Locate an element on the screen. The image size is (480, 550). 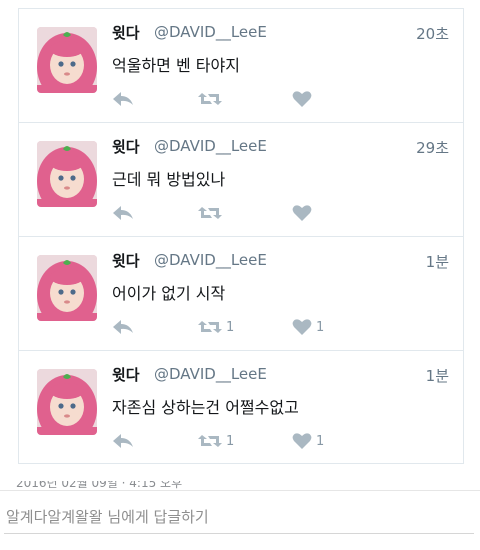
post-date: 2016년 02월 09일 · 4:15 오후 is located at coordinates (99, 485).